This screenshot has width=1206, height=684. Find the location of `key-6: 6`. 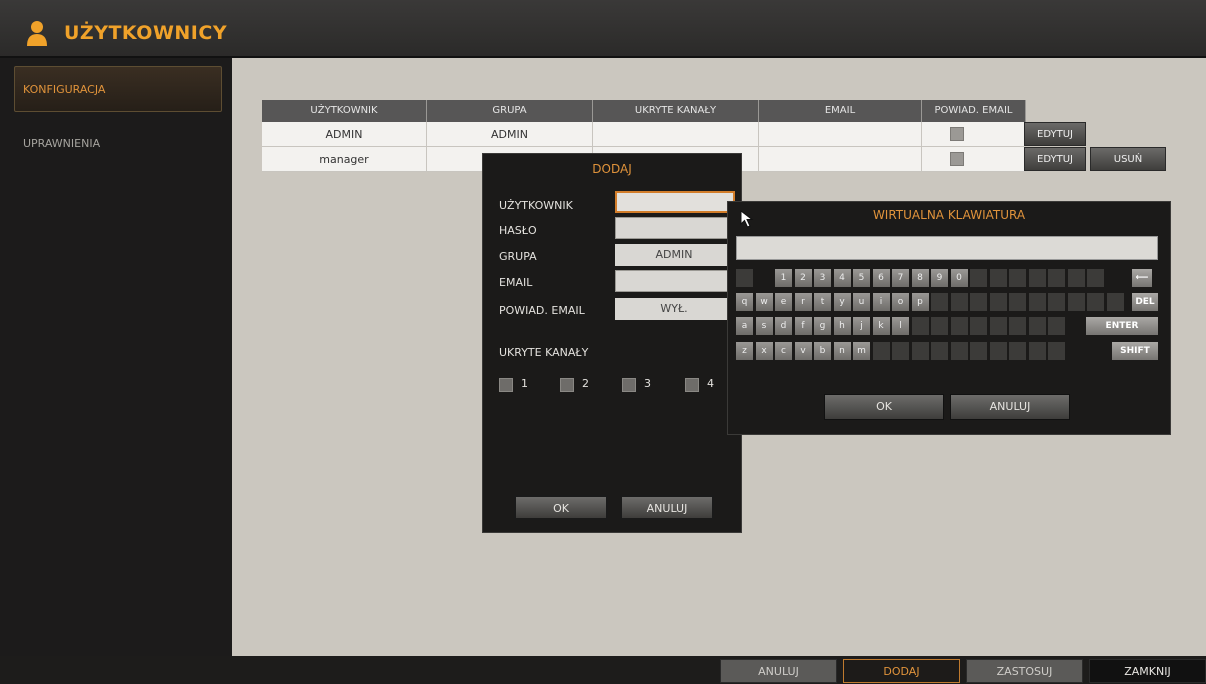

key-6: 6 is located at coordinates (881, 278).